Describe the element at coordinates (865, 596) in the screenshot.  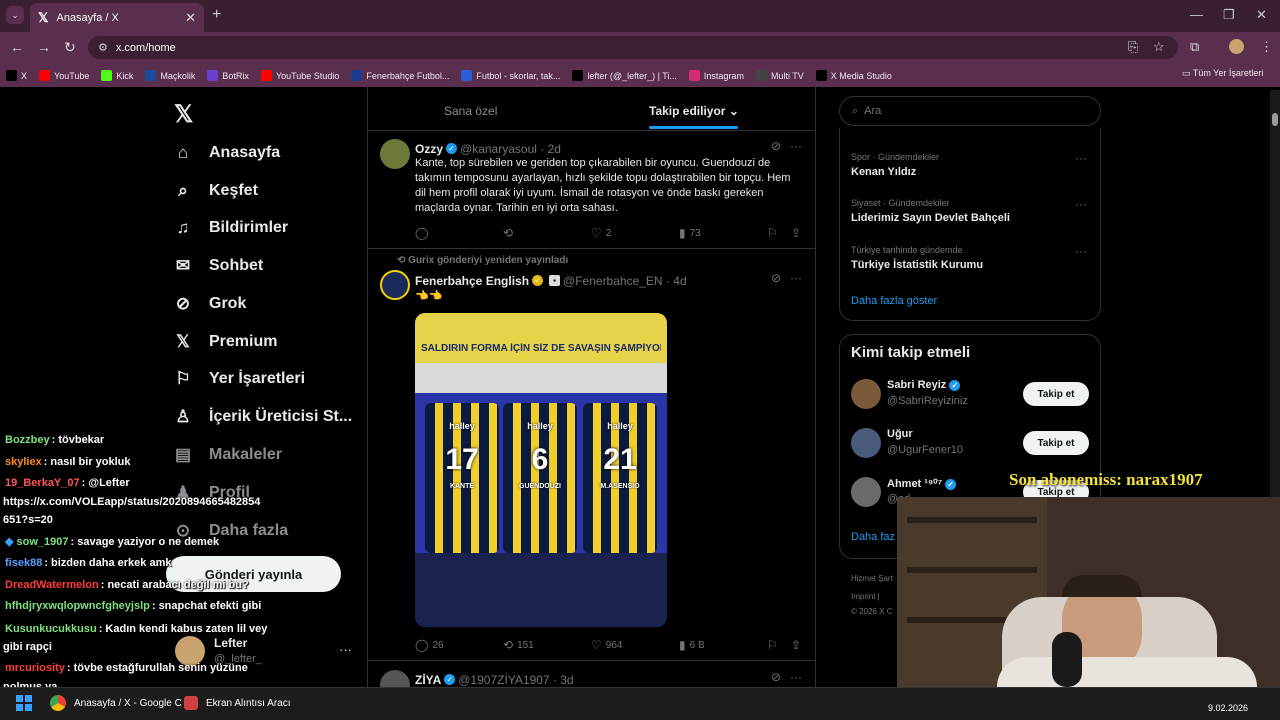
I see `footer-link: Imprint |` at that location.